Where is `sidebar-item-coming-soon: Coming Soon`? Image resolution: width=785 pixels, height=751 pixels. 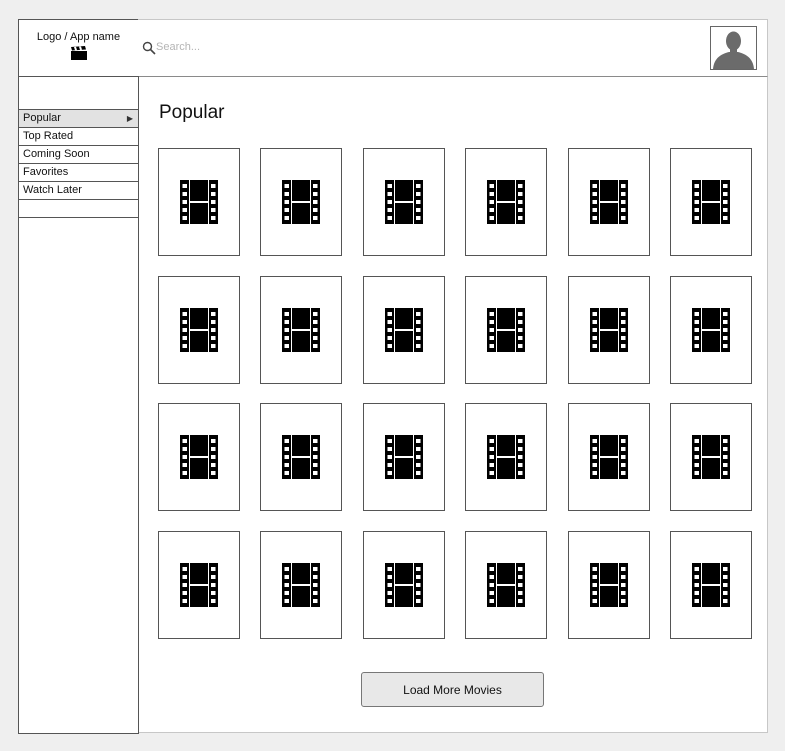
sidebar-item-coming-soon: Coming Soon is located at coordinates (78, 154).